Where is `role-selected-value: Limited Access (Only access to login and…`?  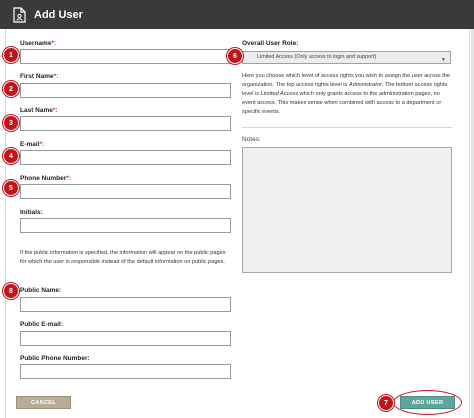 role-selected-value: Limited Access (Only access to login and… is located at coordinates (317, 57).